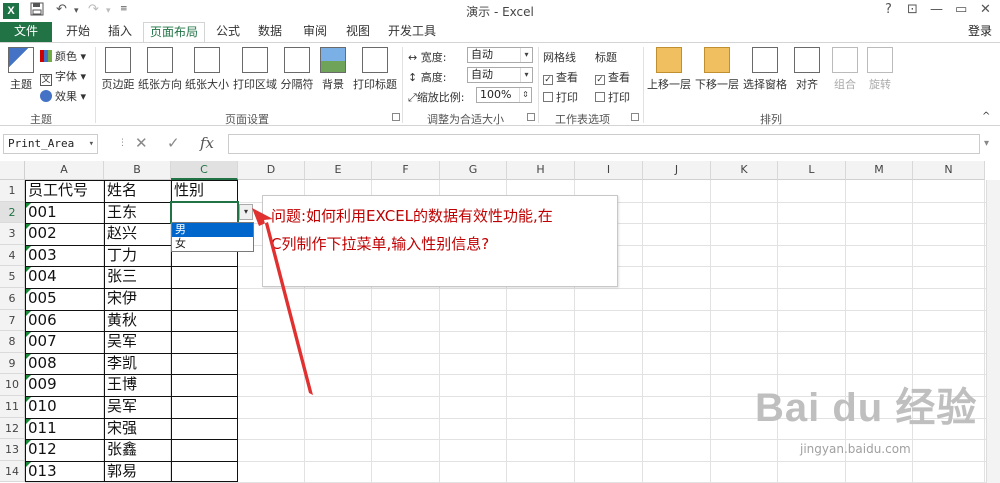  I want to click on vertical-scrollbar, so click(993, 331).